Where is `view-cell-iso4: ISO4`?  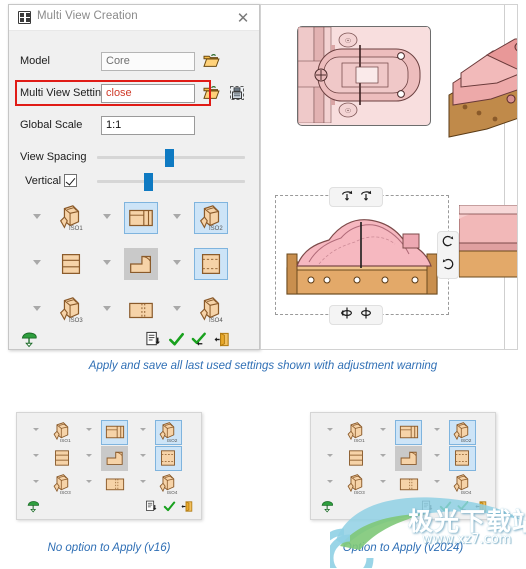 view-cell-iso4: ISO4 is located at coordinates (458, 484).